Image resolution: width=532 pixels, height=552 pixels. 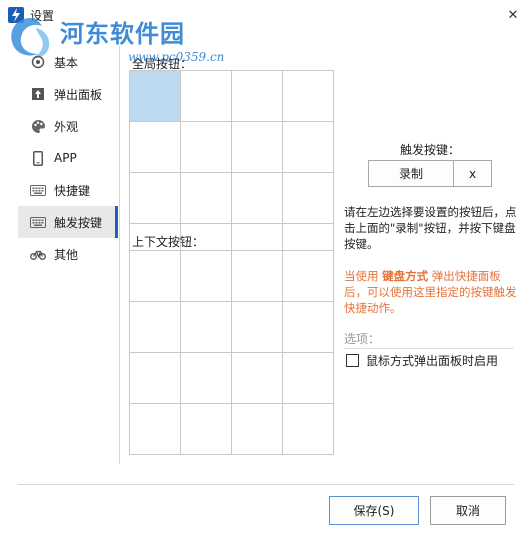 What do you see at coordinates (78, 94) in the screenshot?
I see `sidebar-item-label: 弹出面板` at bounding box center [78, 94].